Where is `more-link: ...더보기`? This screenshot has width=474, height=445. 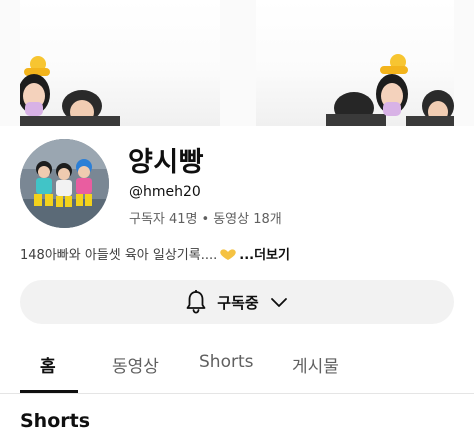 more-link: ...더보기 is located at coordinates (264, 255).